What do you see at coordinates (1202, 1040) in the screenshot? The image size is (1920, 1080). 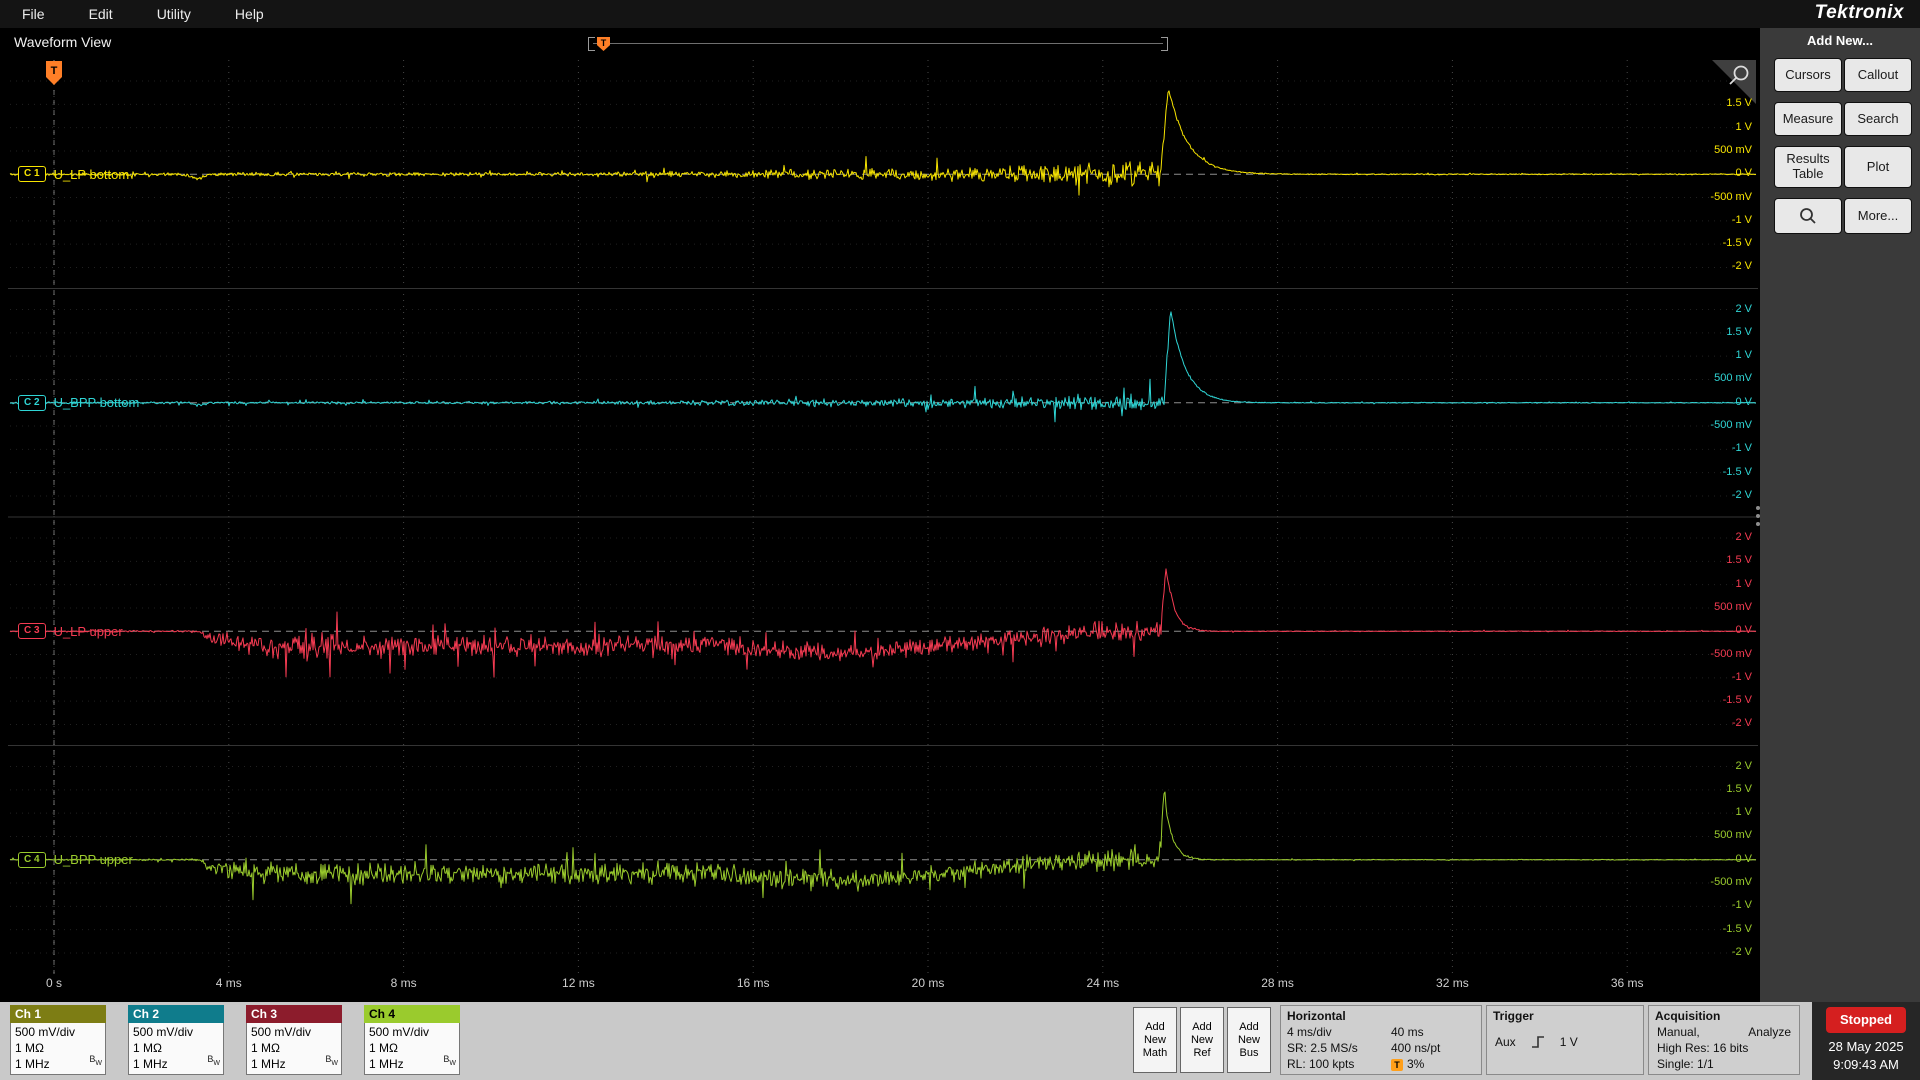 I see `add-new-ref-button: Add New Ref` at bounding box center [1202, 1040].